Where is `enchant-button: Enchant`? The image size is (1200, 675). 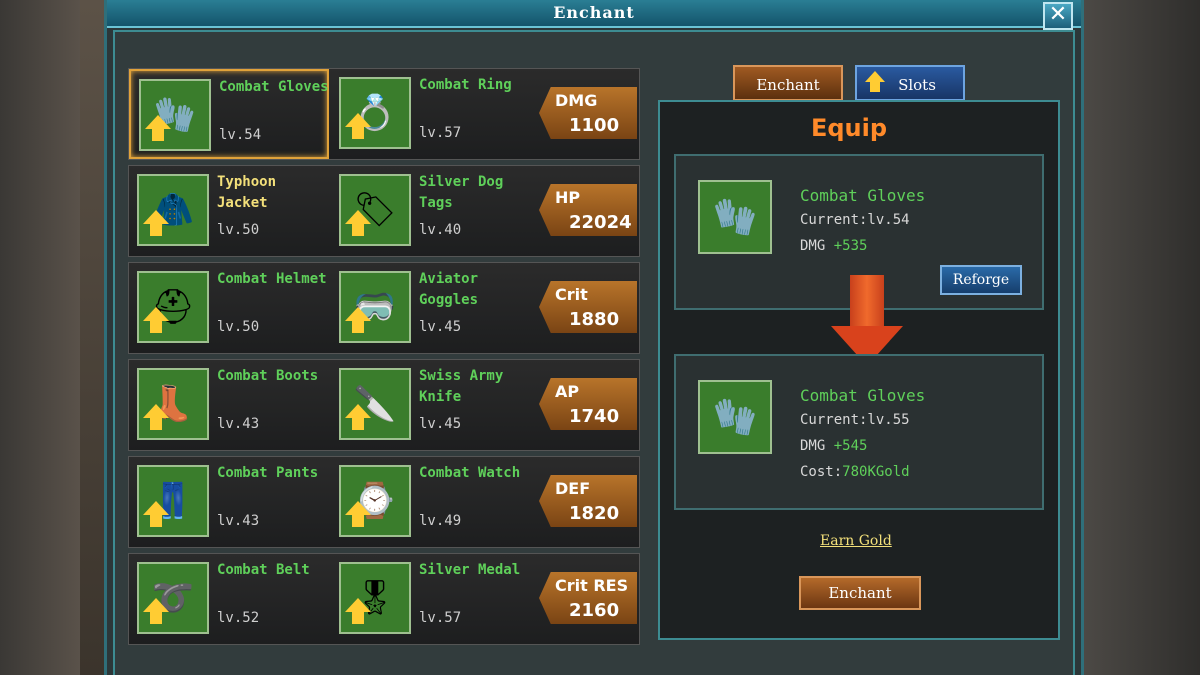 enchant-button: Enchant is located at coordinates (860, 593).